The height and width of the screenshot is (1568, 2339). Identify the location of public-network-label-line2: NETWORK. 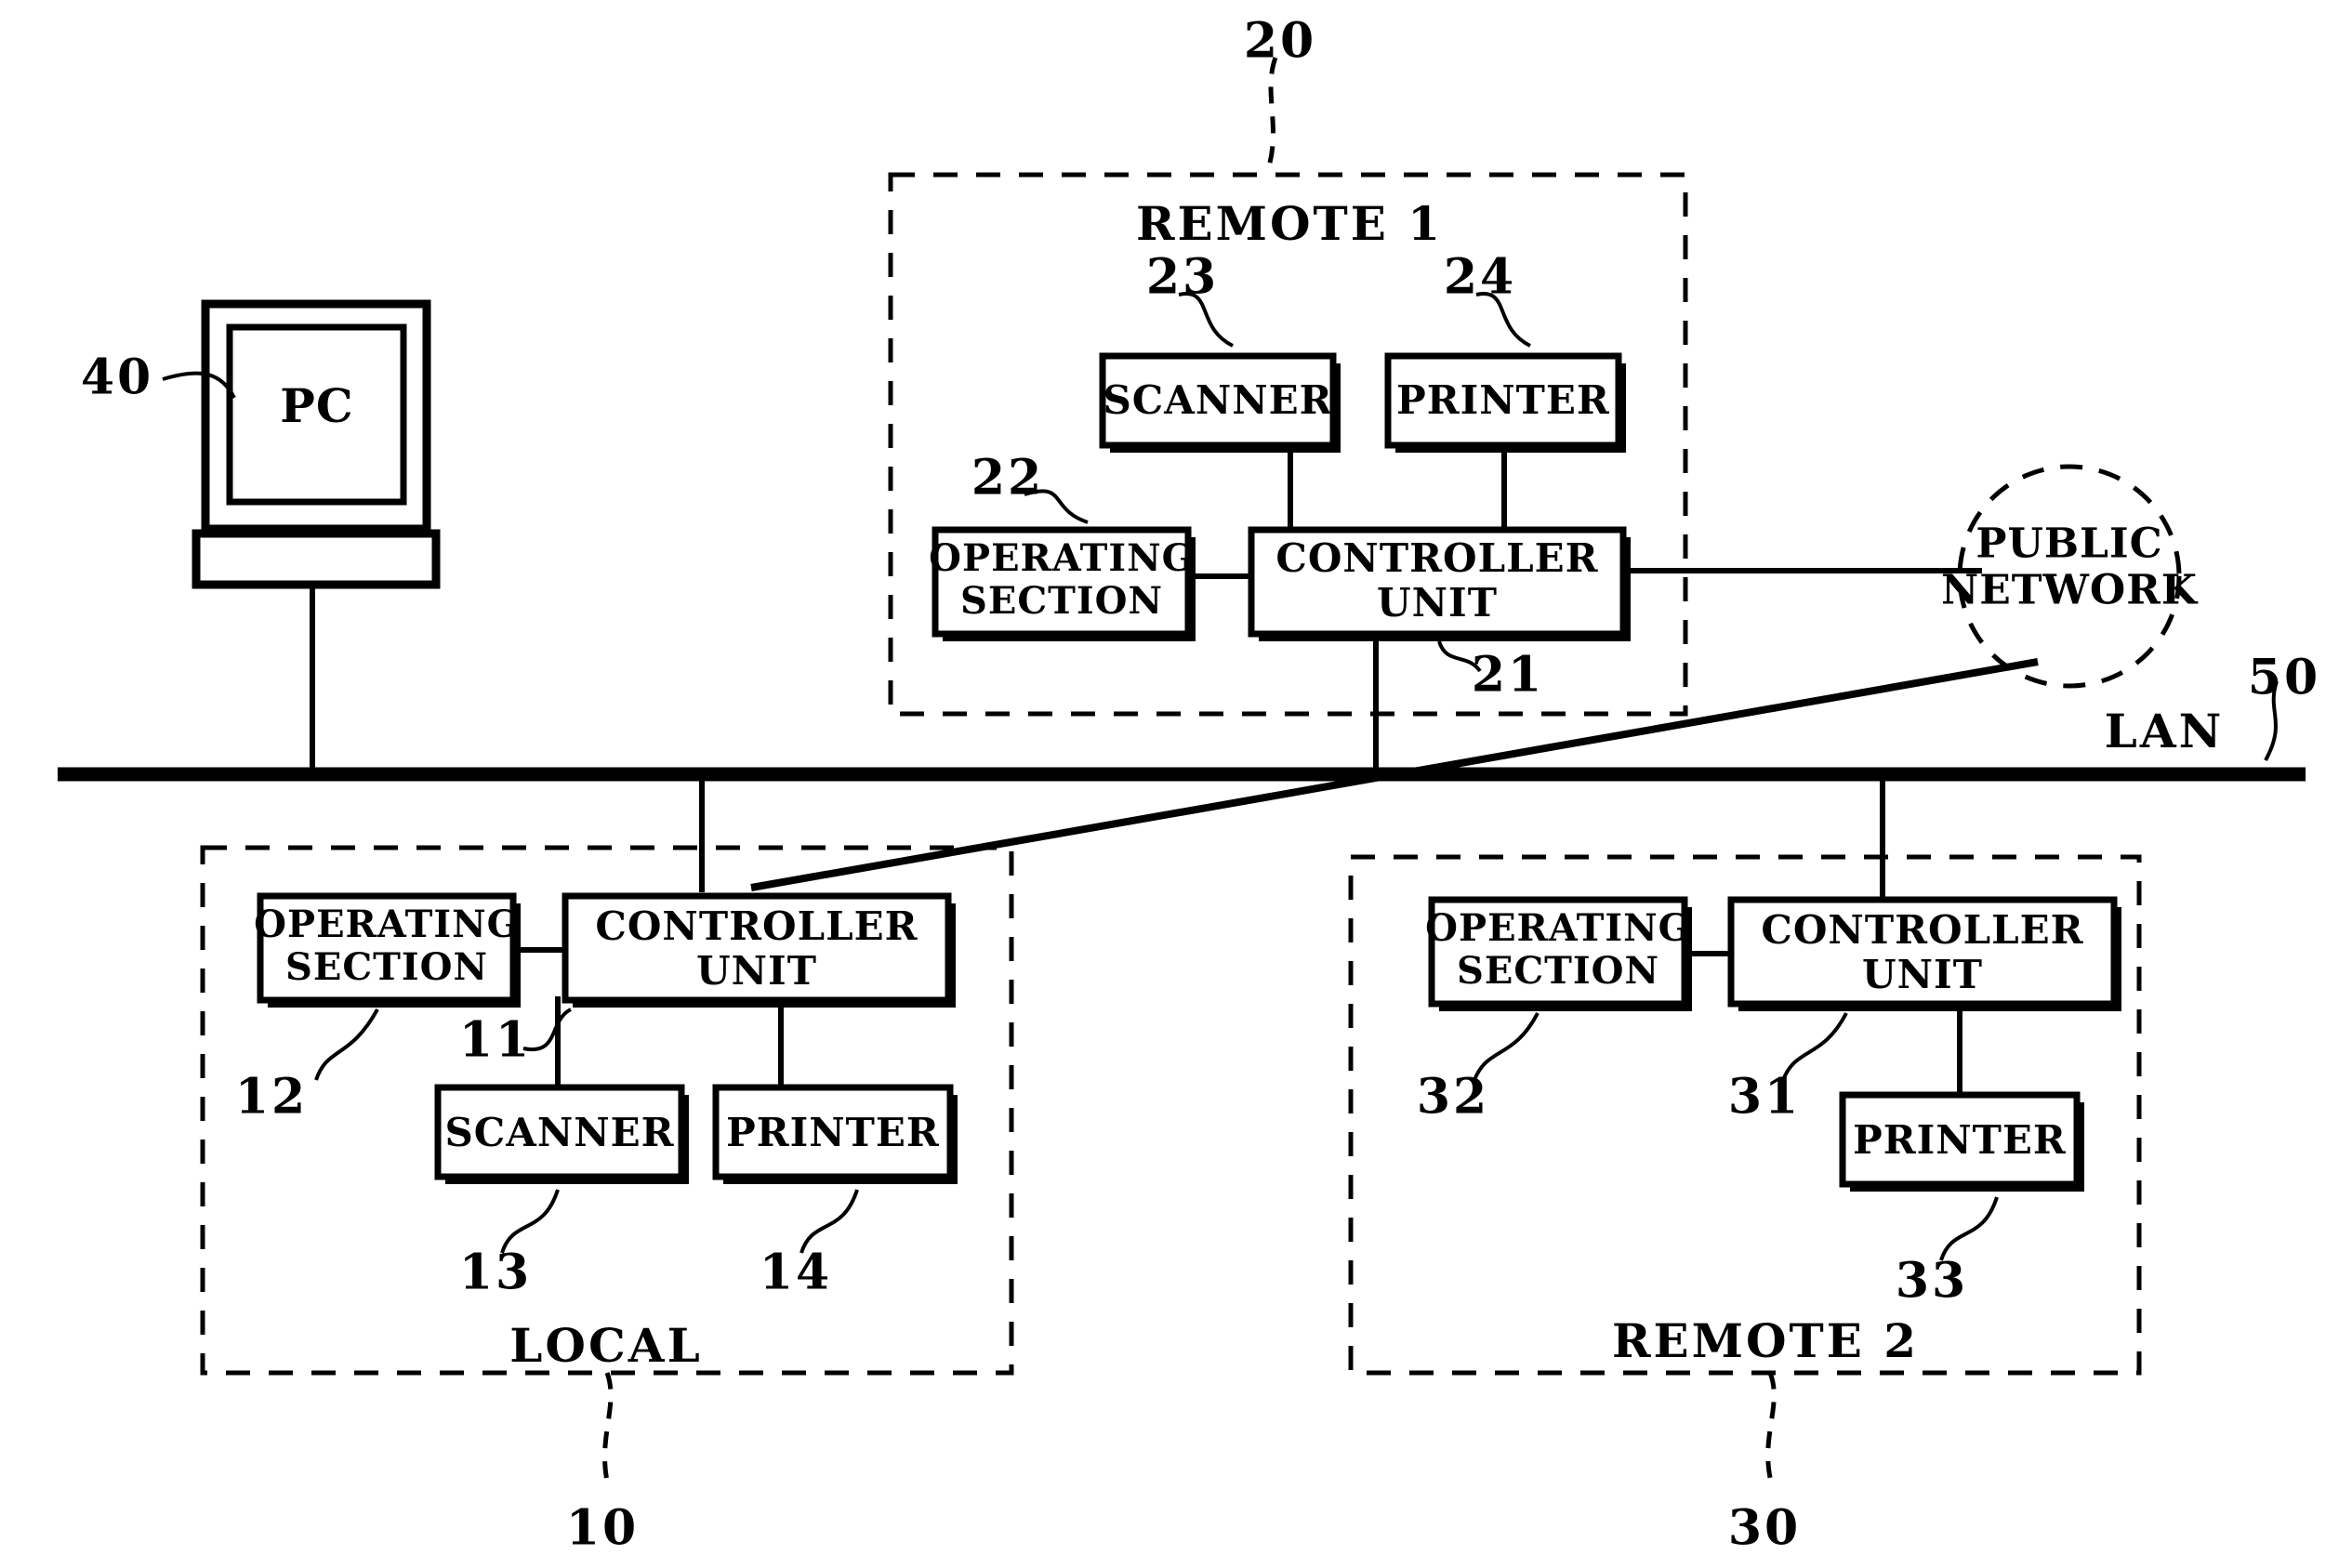
(2070, 591).